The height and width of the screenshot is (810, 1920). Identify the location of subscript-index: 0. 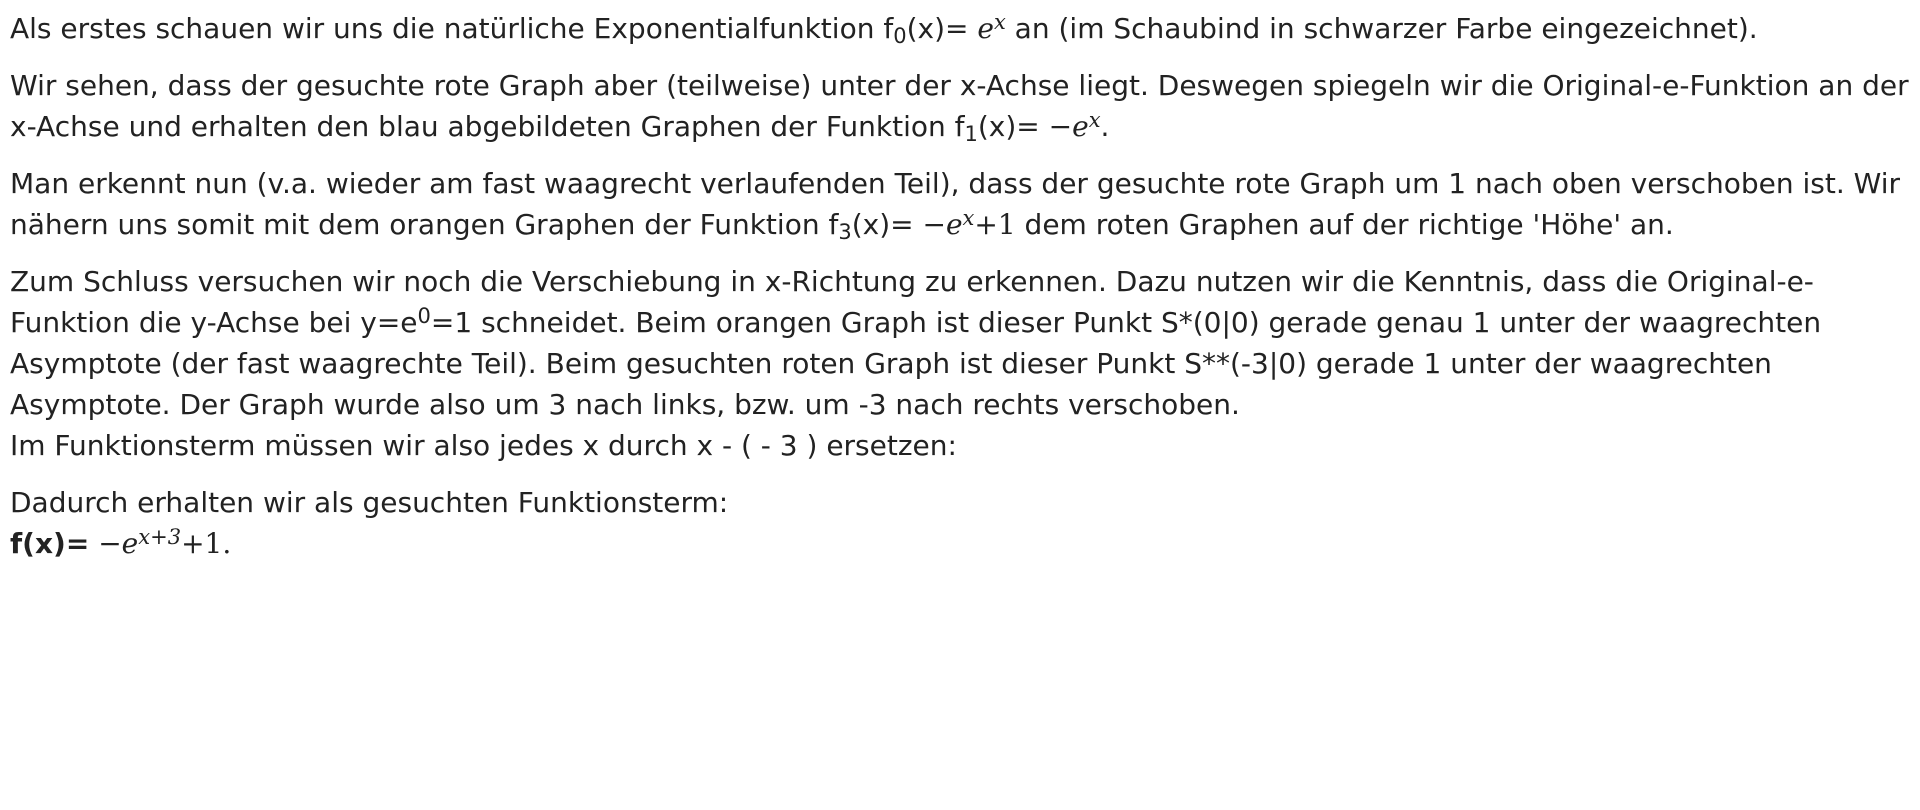
(900, 36).